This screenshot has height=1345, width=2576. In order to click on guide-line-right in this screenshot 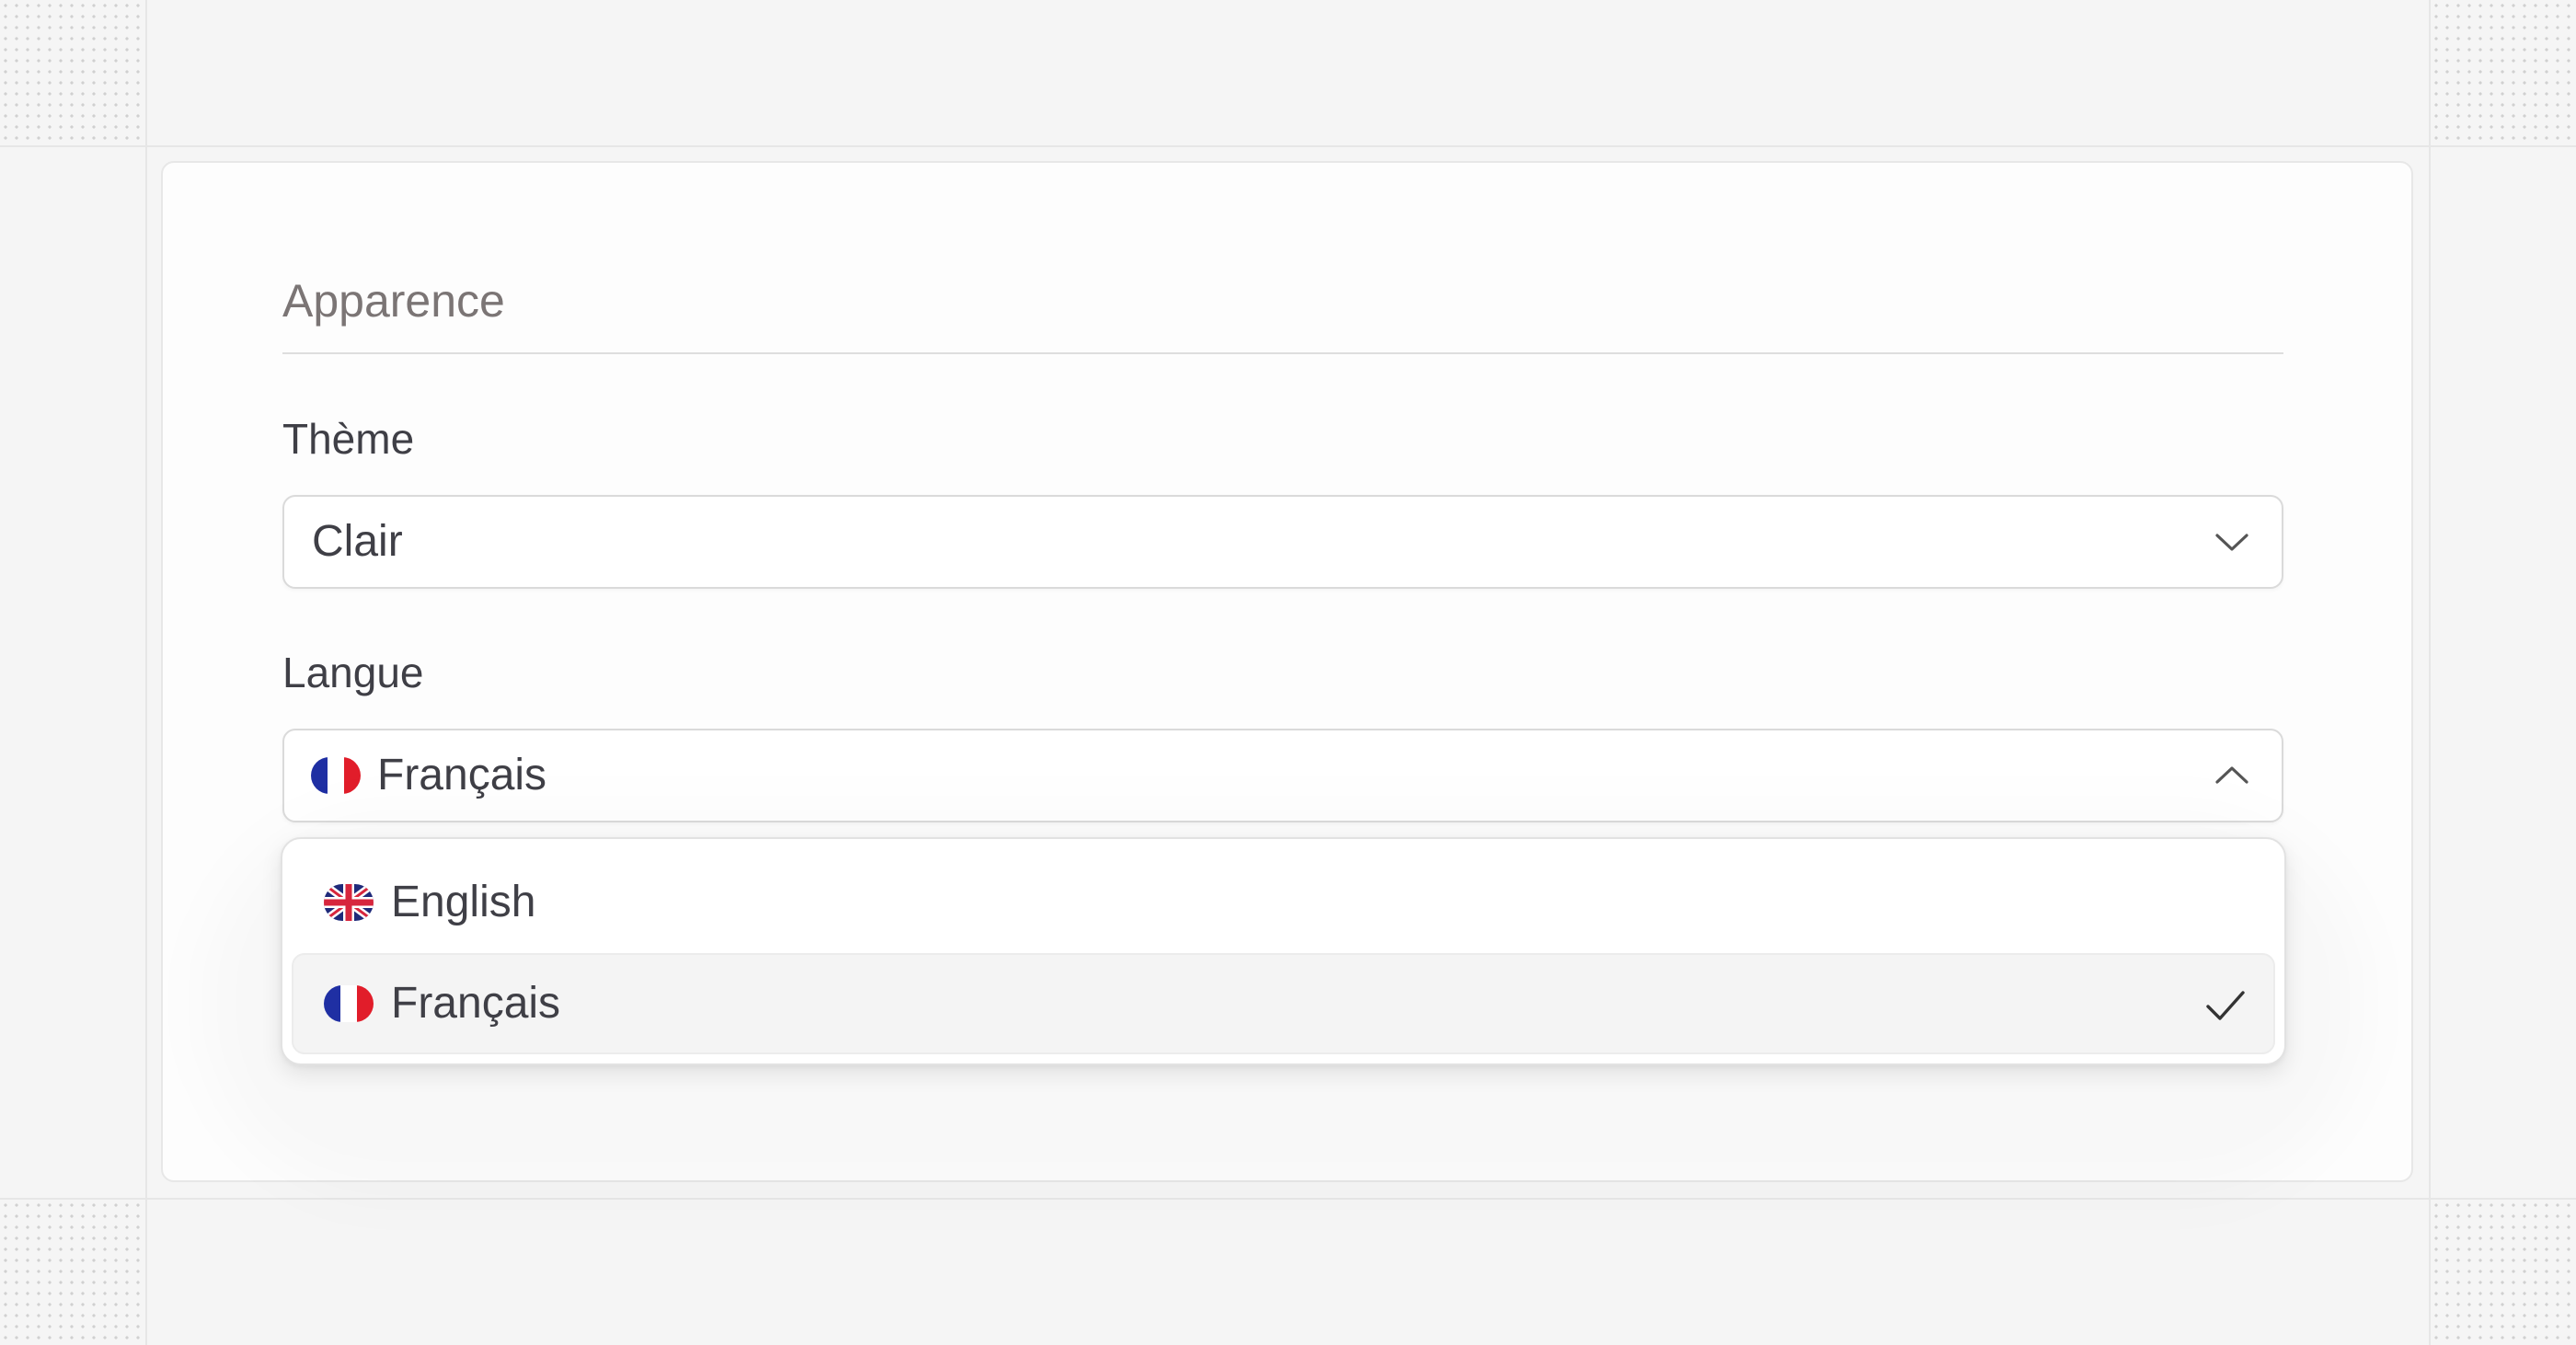, I will do `click(2430, 672)`.